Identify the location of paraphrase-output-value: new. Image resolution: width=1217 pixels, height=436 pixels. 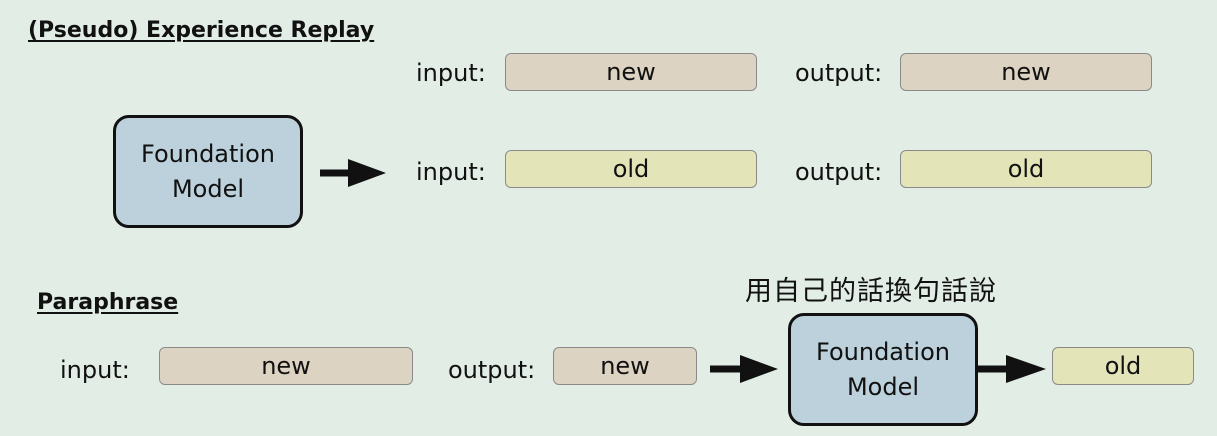
(625, 366).